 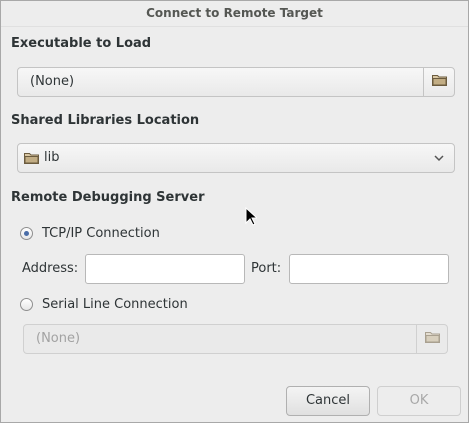 What do you see at coordinates (236, 82) in the screenshot?
I see `executable-field: (None)` at bounding box center [236, 82].